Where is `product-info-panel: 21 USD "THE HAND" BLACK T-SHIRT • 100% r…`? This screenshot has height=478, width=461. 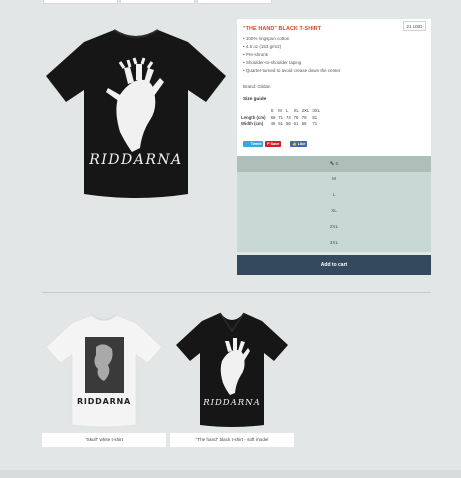 product-info-panel: 21 USD "THE HAND" BLACK T-SHIRT • 100% r… is located at coordinates (334, 87).